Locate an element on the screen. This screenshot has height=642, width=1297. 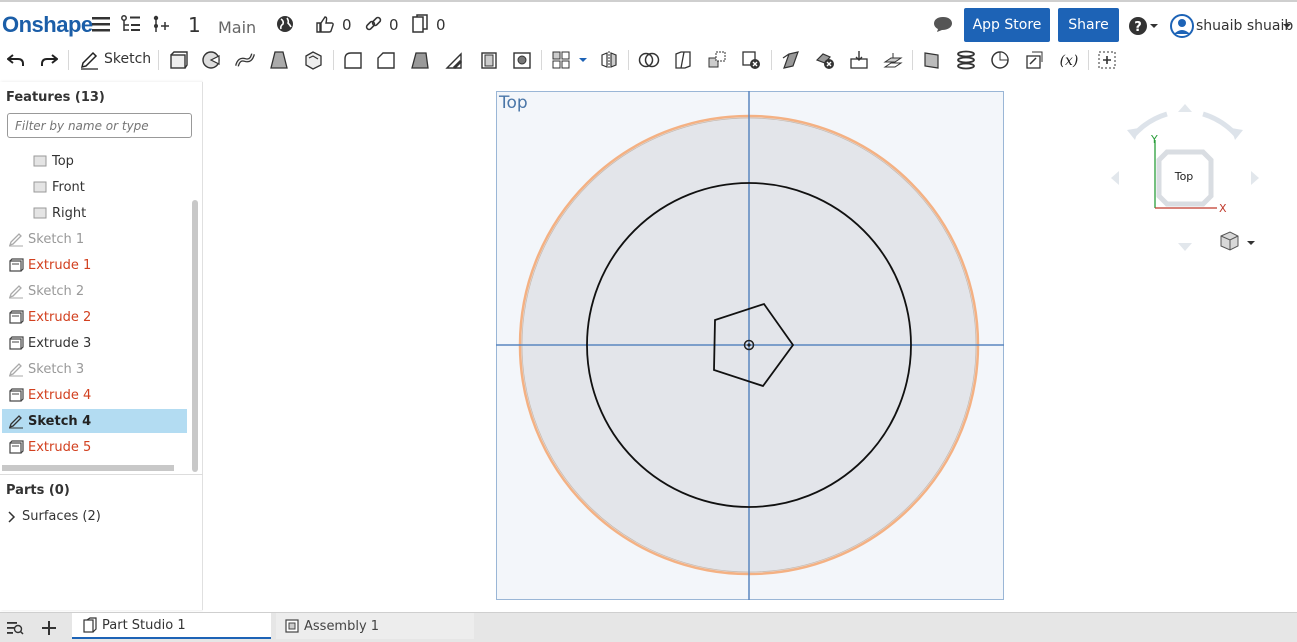
shell-icon is located at coordinates (489, 60).